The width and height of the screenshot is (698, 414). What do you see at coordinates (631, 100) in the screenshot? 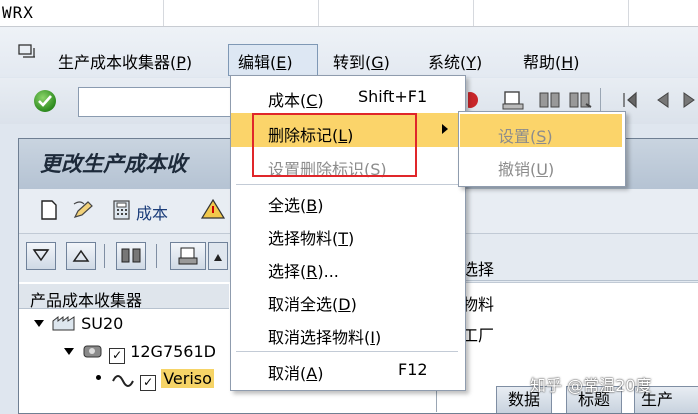
I see `first-page-icon` at bounding box center [631, 100].